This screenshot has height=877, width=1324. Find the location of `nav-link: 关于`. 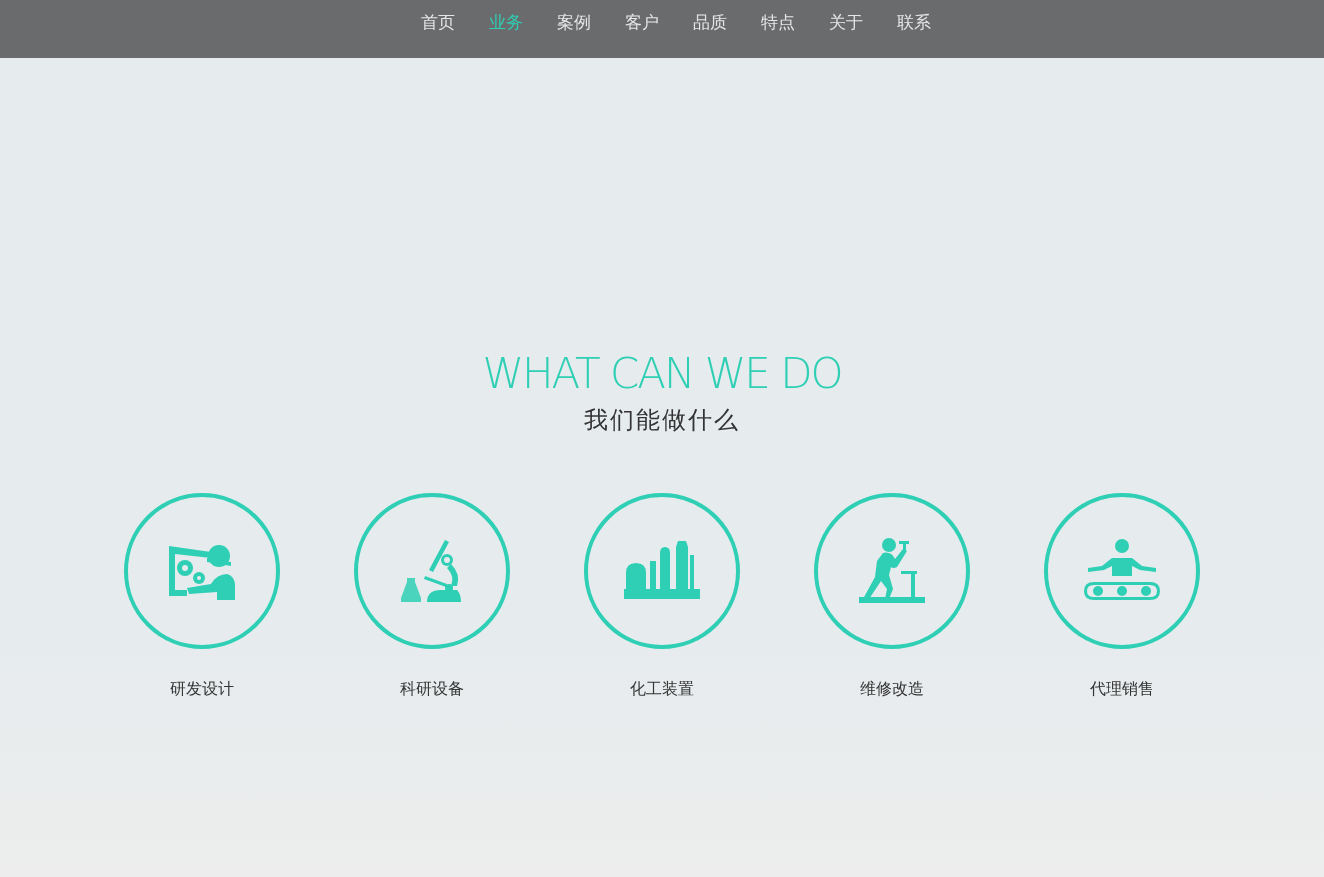

nav-link: 关于 is located at coordinates (846, 23).